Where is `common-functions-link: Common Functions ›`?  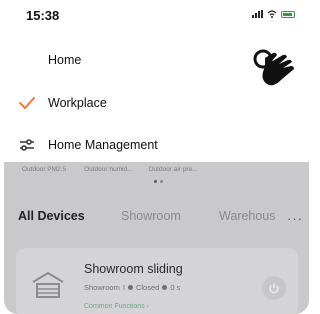
common-functions-link: Common Functions › is located at coordinates (116, 306).